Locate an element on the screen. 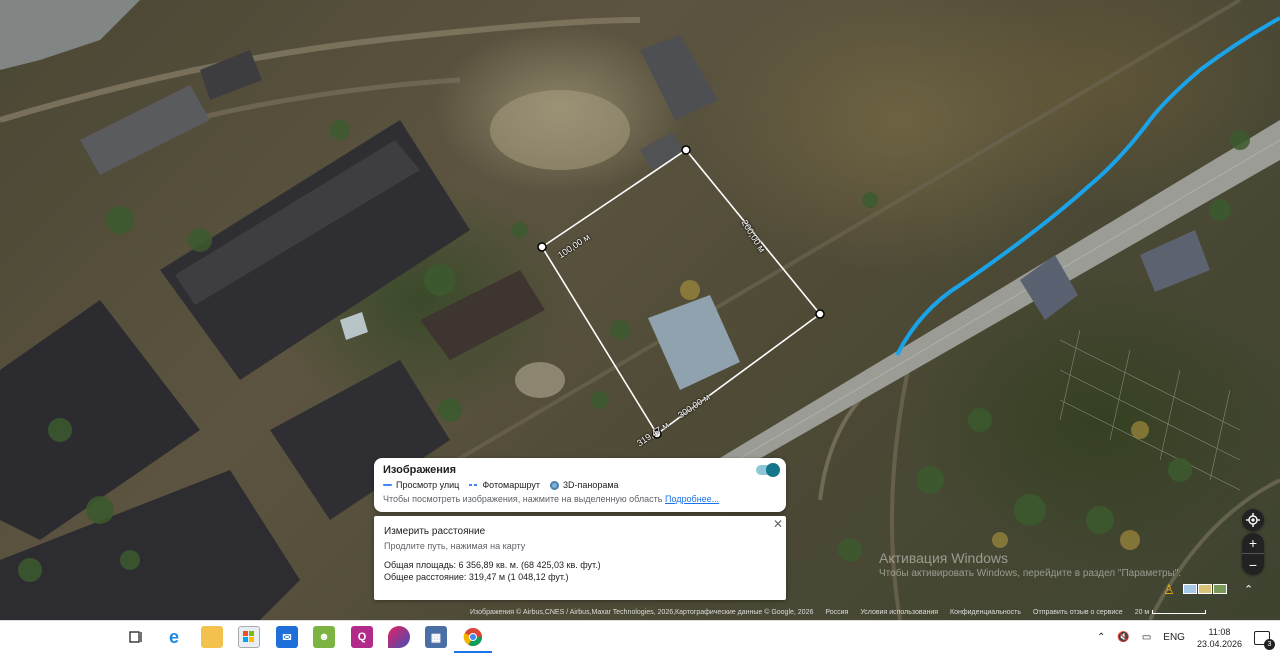  scale-control: 20 м is located at coordinates (1171, 612).